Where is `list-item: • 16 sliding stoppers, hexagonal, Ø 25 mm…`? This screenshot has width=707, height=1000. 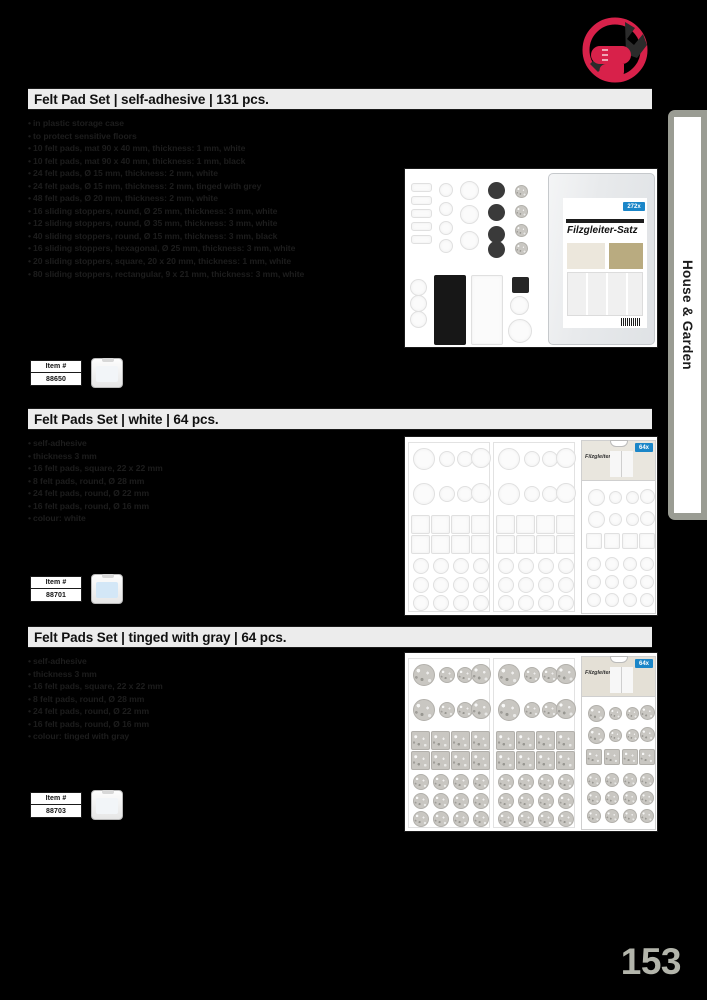 list-item: • 16 sliding stoppers, hexagonal, Ø 25 mm… is located at coordinates (162, 248).